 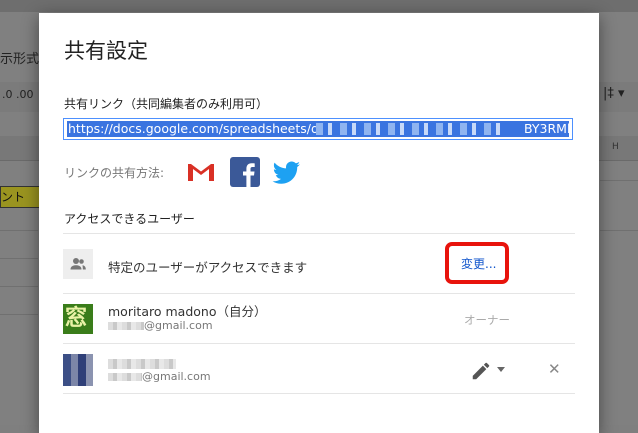 I want to click on share-link-suffix: BY3RMk20, so click(x=548, y=128).